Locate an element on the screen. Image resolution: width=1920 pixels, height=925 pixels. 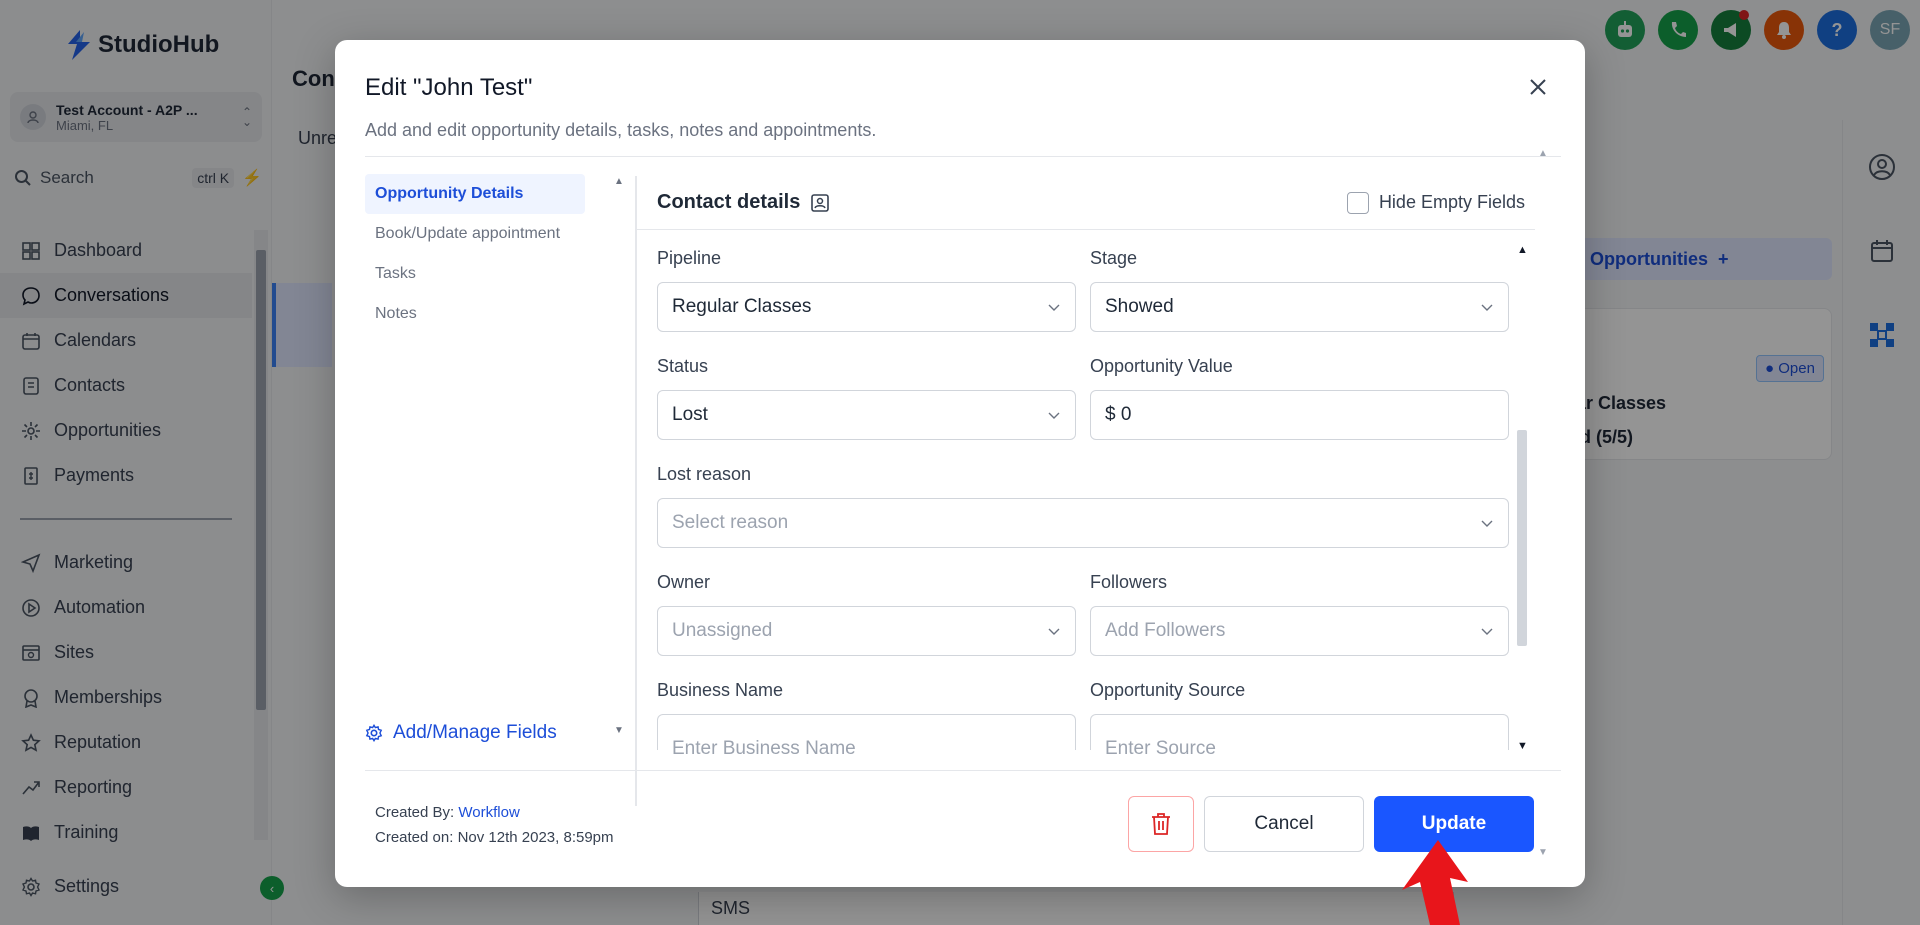
status-value: Lost is located at coordinates (690, 414).